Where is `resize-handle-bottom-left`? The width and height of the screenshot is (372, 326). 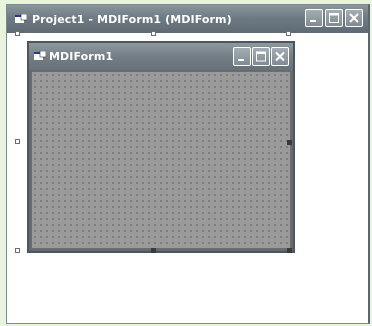
resize-handle-bottom-left is located at coordinates (17, 250).